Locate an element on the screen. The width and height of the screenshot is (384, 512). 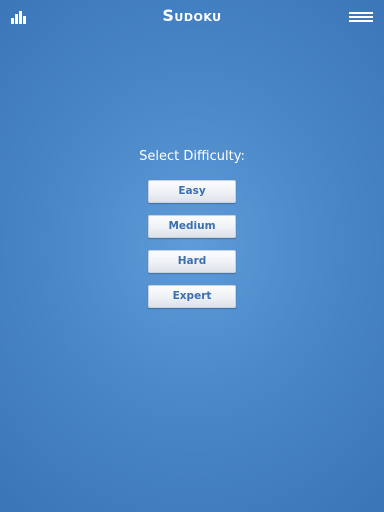
top-bar: Sudoku is located at coordinates (192, 18).